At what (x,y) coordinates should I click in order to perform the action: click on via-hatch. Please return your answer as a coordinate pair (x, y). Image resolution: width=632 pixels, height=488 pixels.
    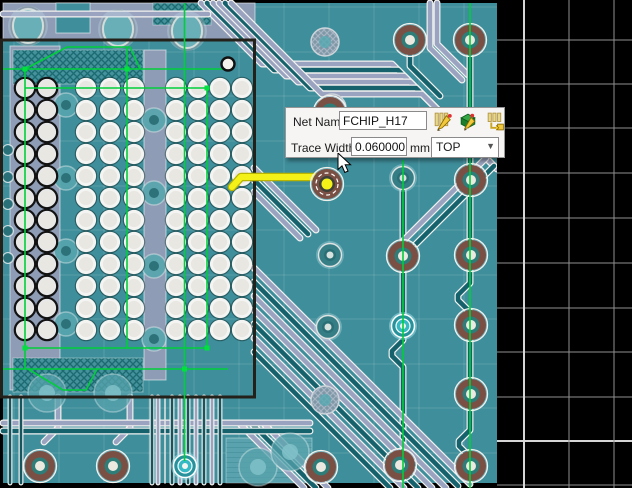
    Looking at the image, I should click on (325, 42).